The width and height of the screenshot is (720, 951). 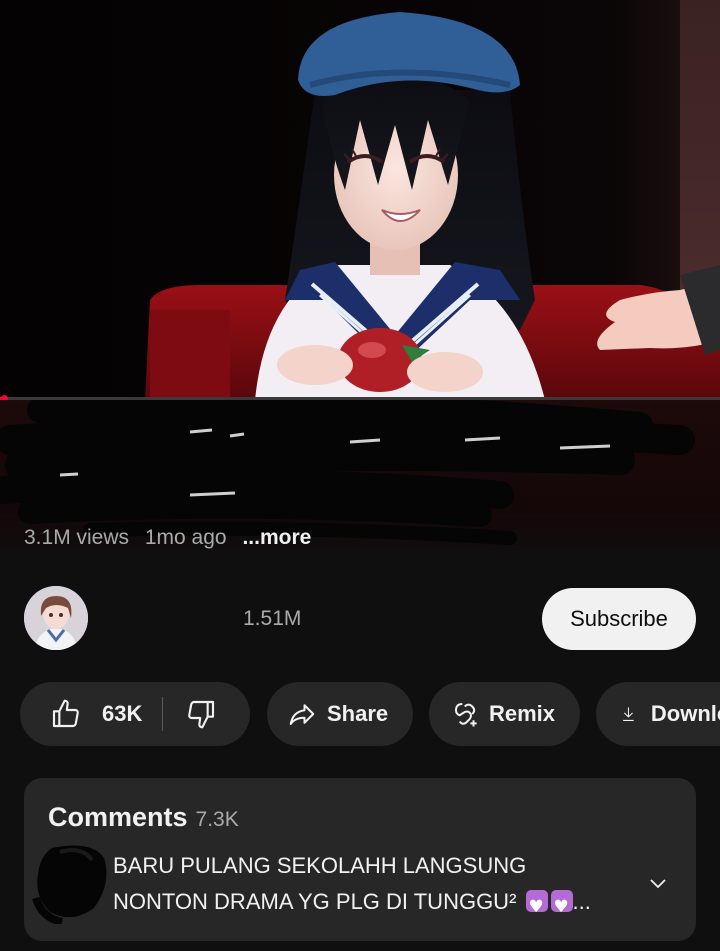 I want to click on comment-line-2-text: NONTON DRAMA YG PLG DI TUNGGU², so click(x=315, y=901).